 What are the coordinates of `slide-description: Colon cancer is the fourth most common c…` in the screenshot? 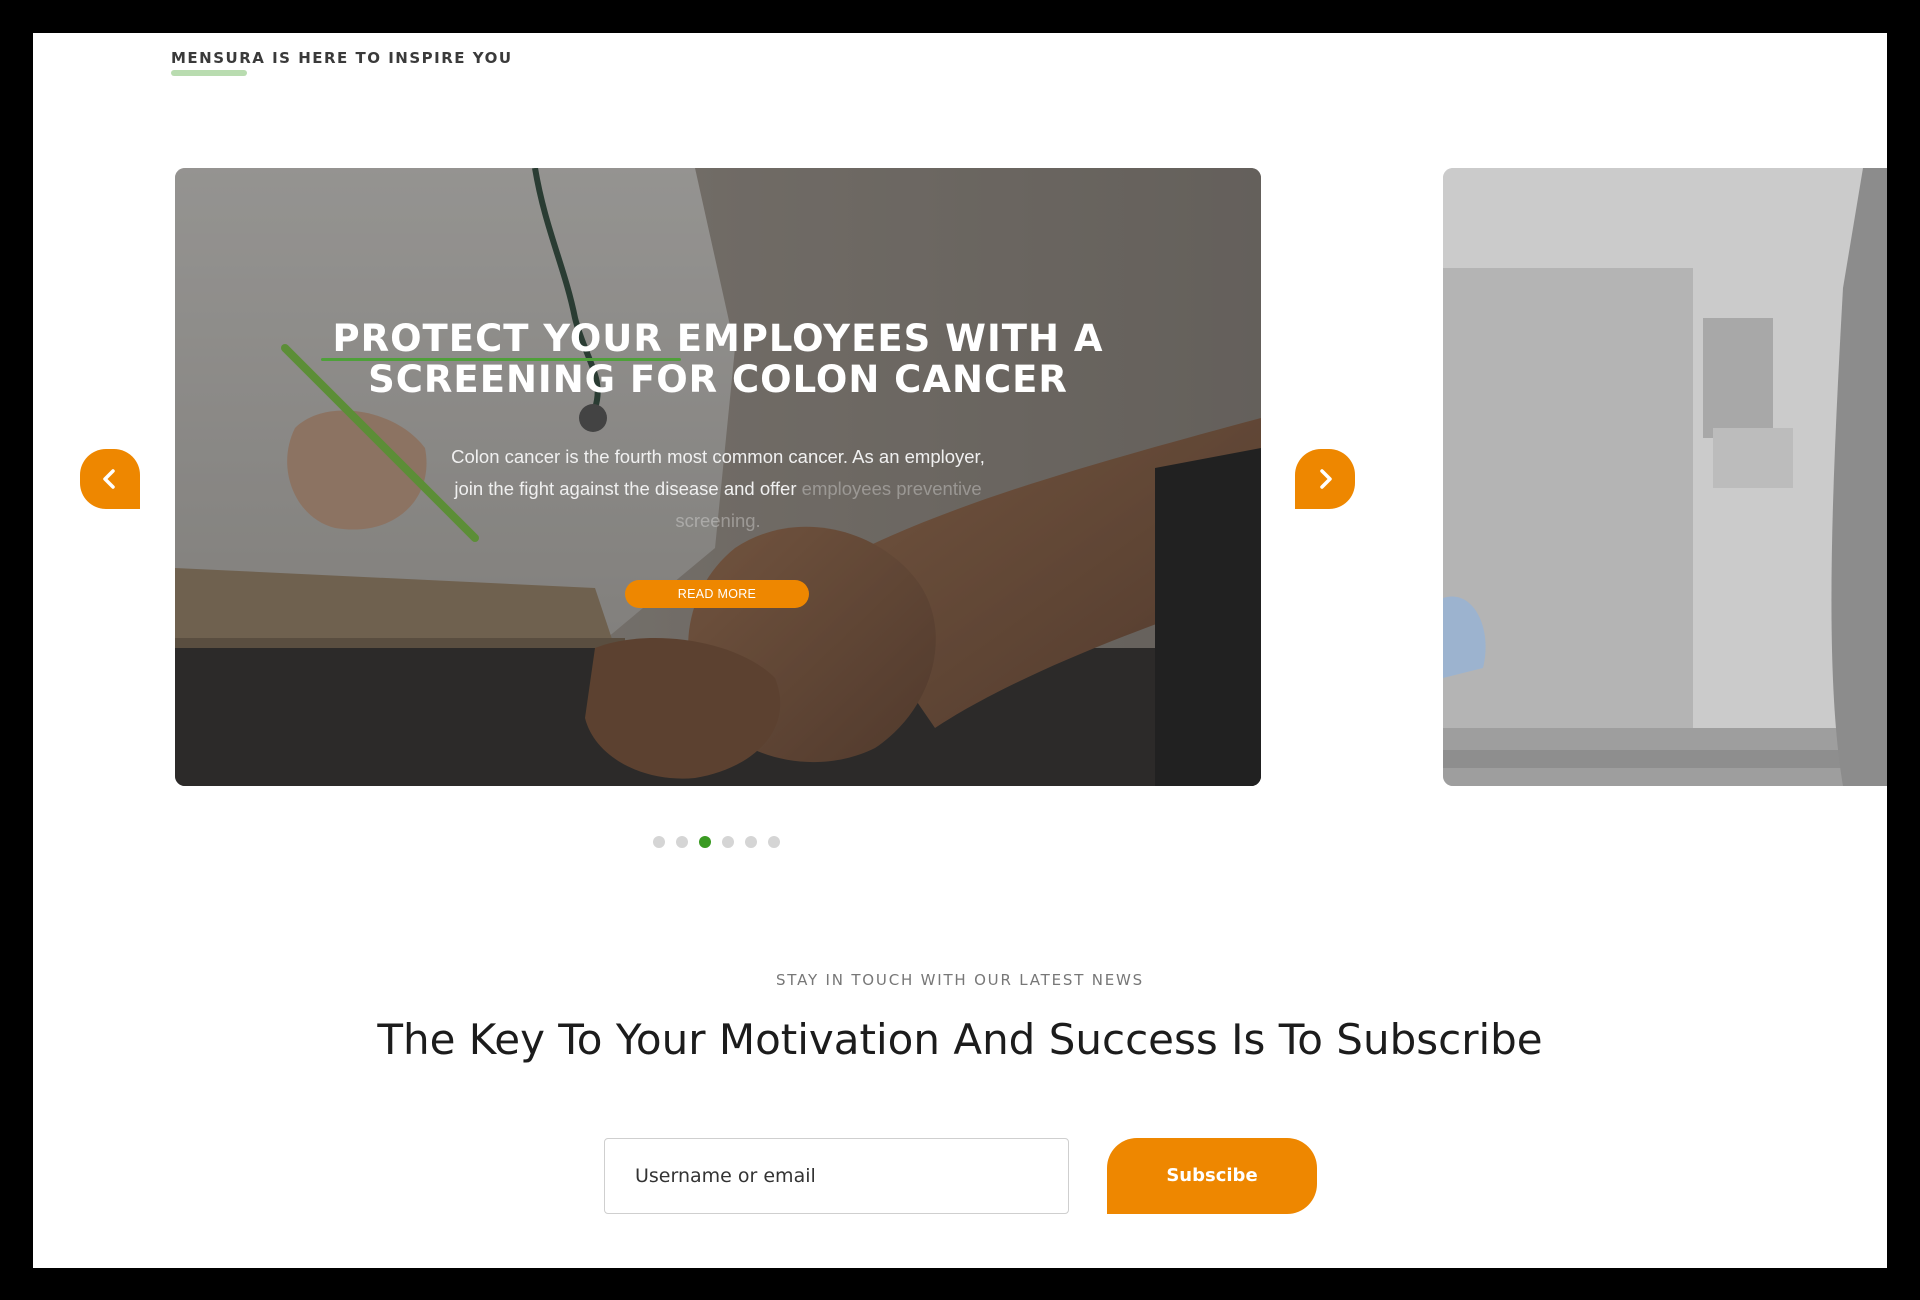 It's located at (718, 489).